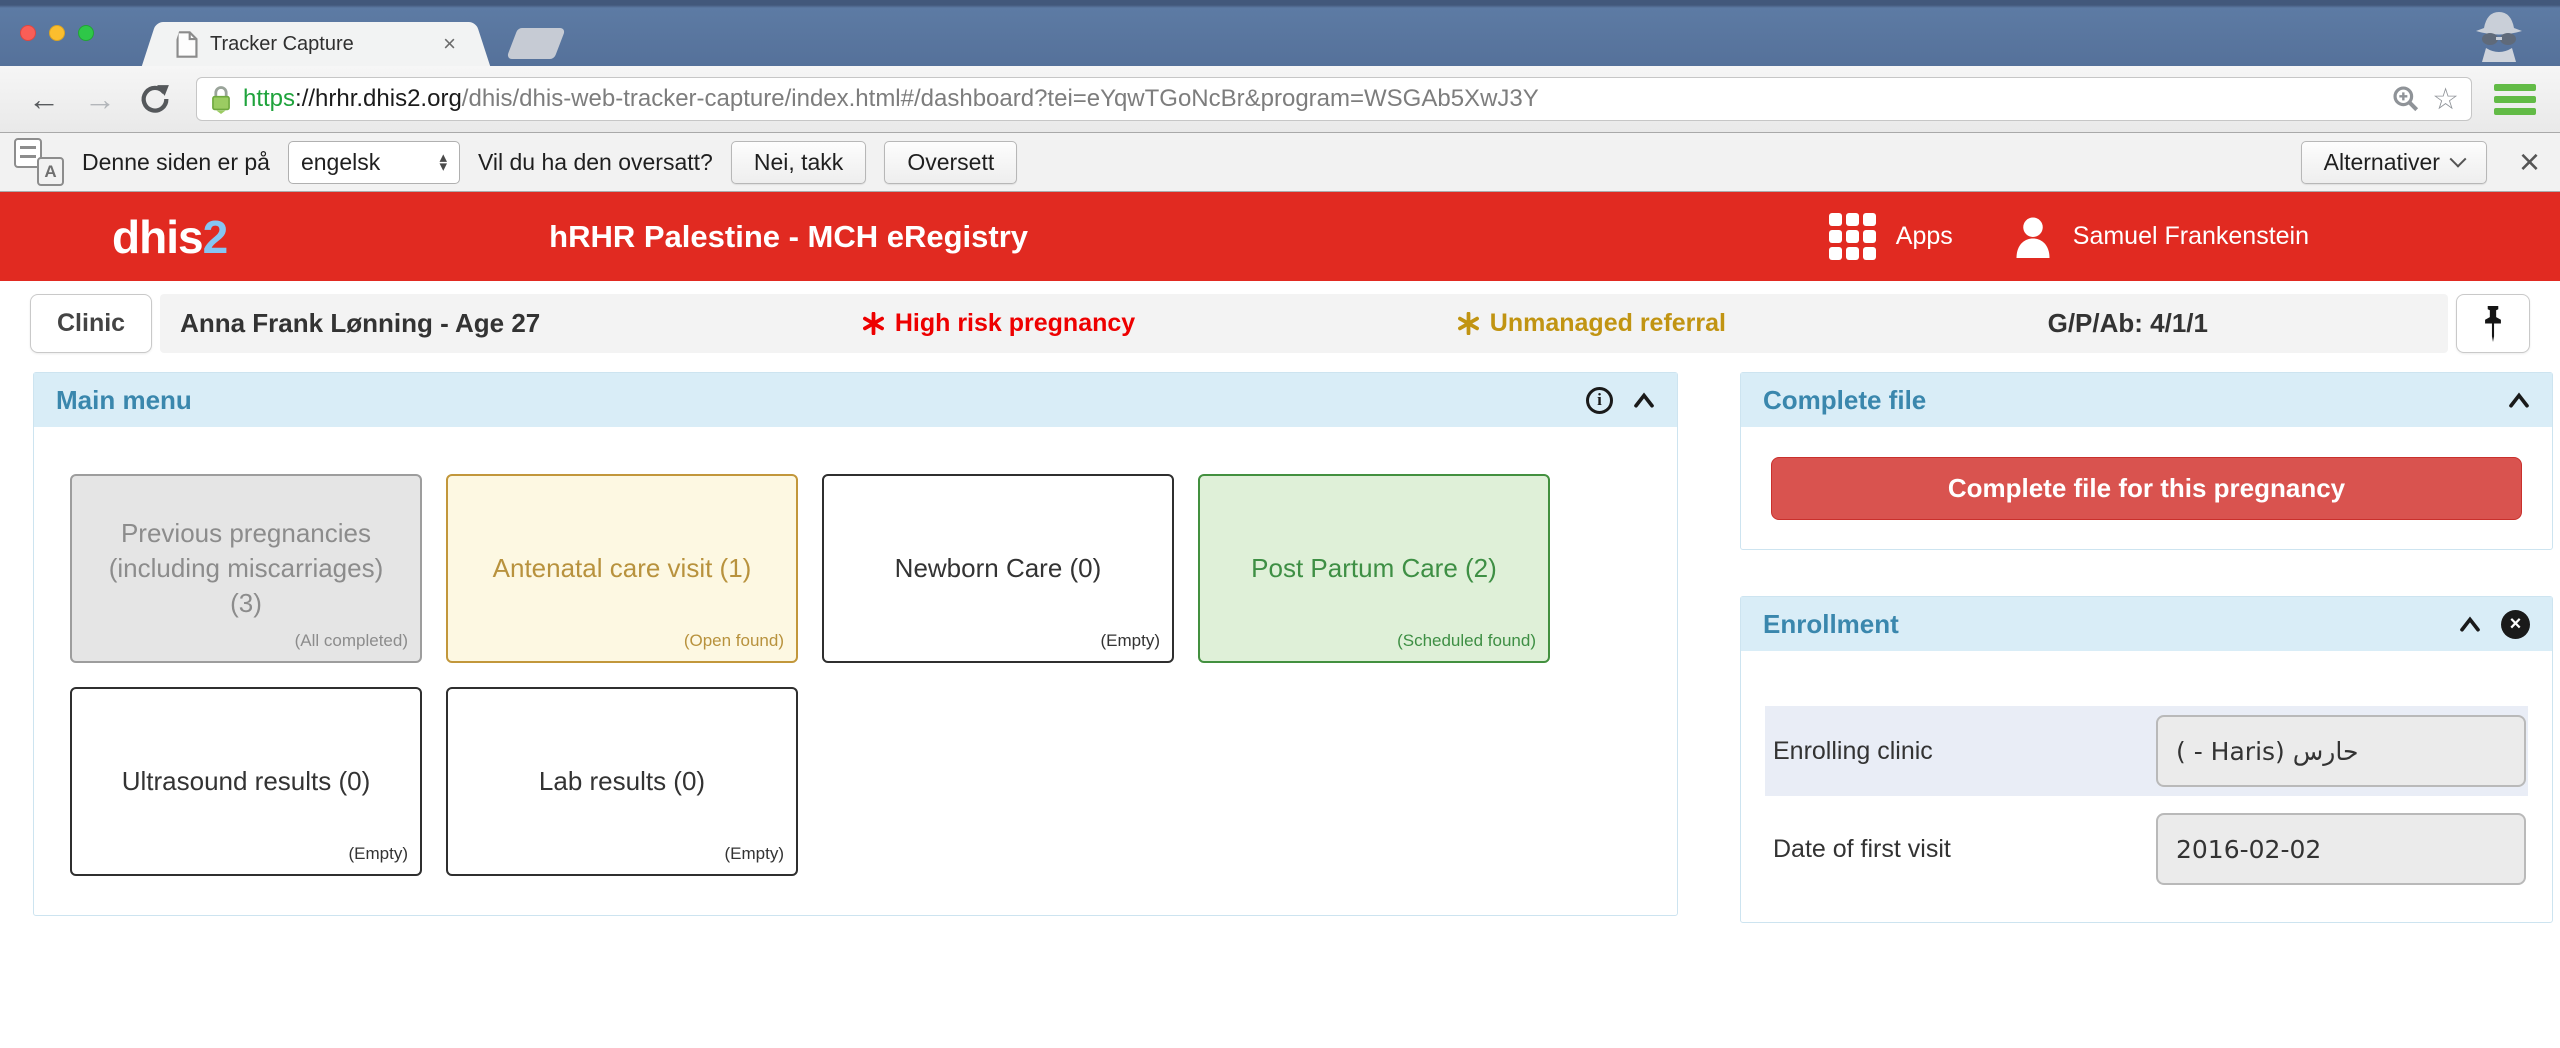  What do you see at coordinates (100, 99) in the screenshot?
I see `forward-icon: →` at bounding box center [100, 99].